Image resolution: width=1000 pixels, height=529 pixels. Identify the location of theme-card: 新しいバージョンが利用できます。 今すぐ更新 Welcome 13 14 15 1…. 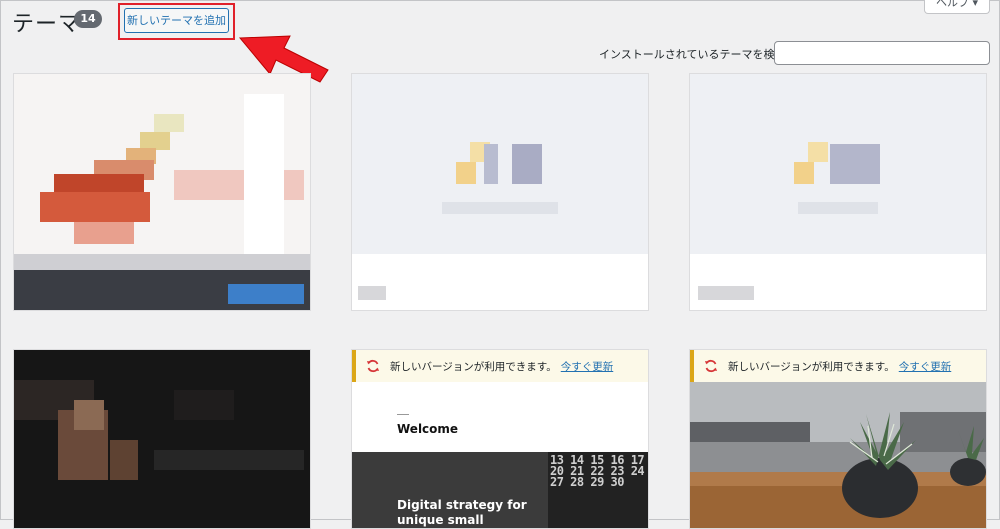
(500, 439).